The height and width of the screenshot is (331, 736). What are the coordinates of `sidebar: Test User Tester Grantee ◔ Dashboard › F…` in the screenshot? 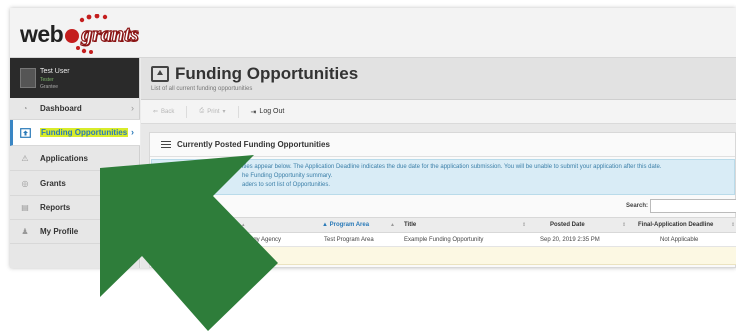 It's located at (75, 163).